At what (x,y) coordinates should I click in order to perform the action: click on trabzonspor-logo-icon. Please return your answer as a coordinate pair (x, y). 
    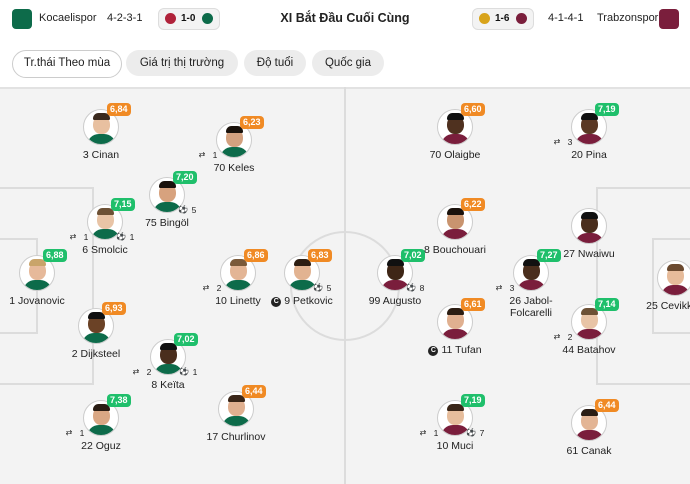
    Looking at the image, I should click on (669, 19).